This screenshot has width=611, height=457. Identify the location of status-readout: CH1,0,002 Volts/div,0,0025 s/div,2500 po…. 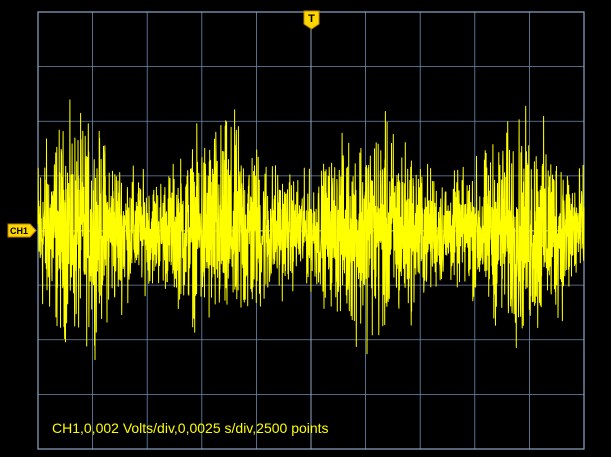
(190, 428).